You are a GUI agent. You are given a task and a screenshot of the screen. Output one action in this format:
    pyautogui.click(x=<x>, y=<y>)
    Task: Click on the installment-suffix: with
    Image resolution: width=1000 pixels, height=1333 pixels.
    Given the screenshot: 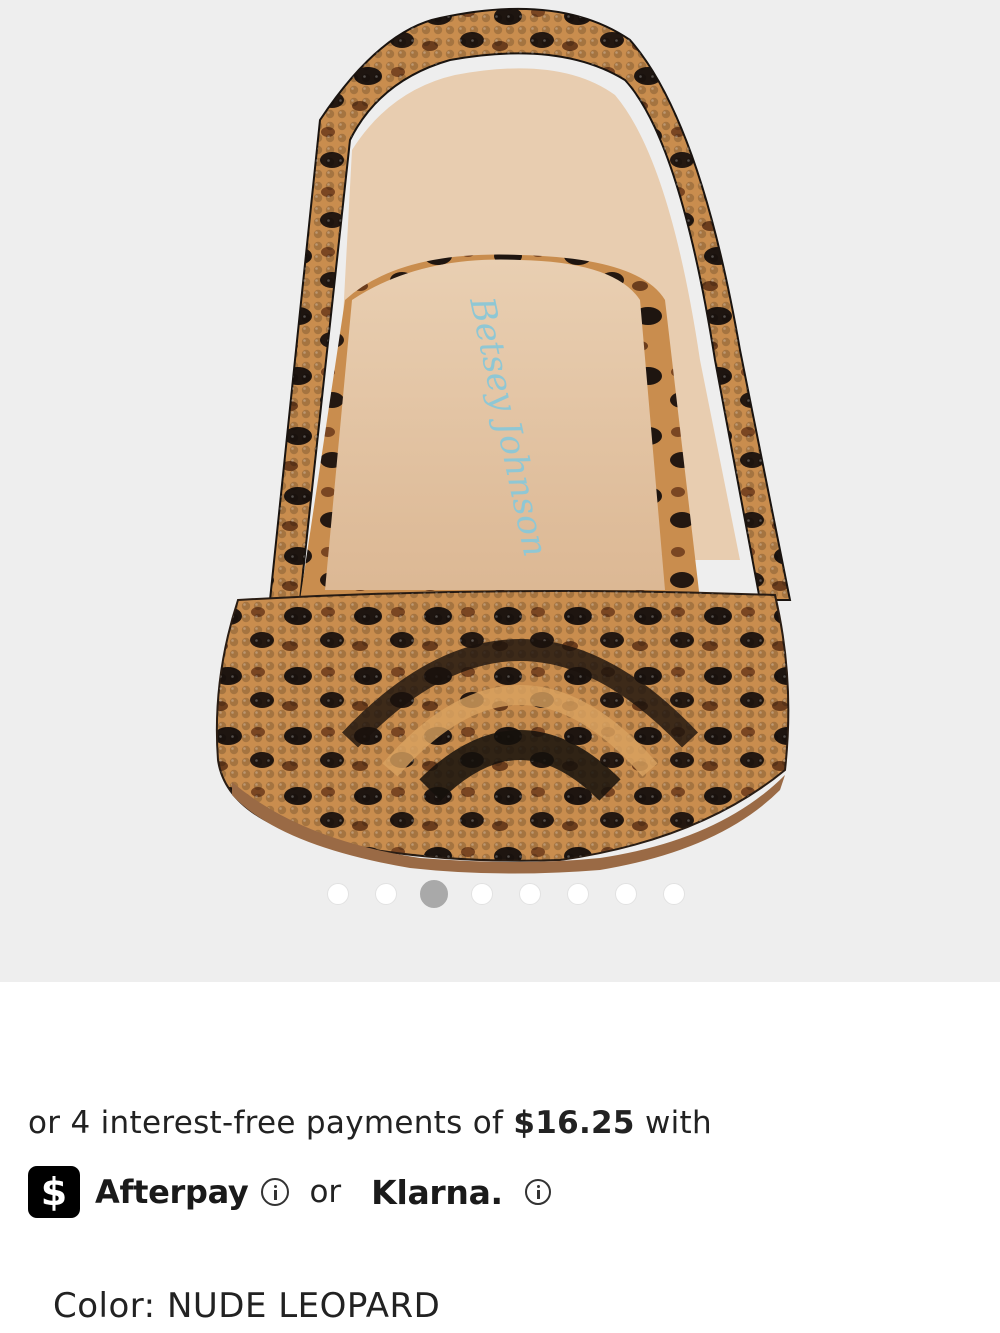 What is the action you would take?
    pyautogui.click(x=673, y=1123)
    